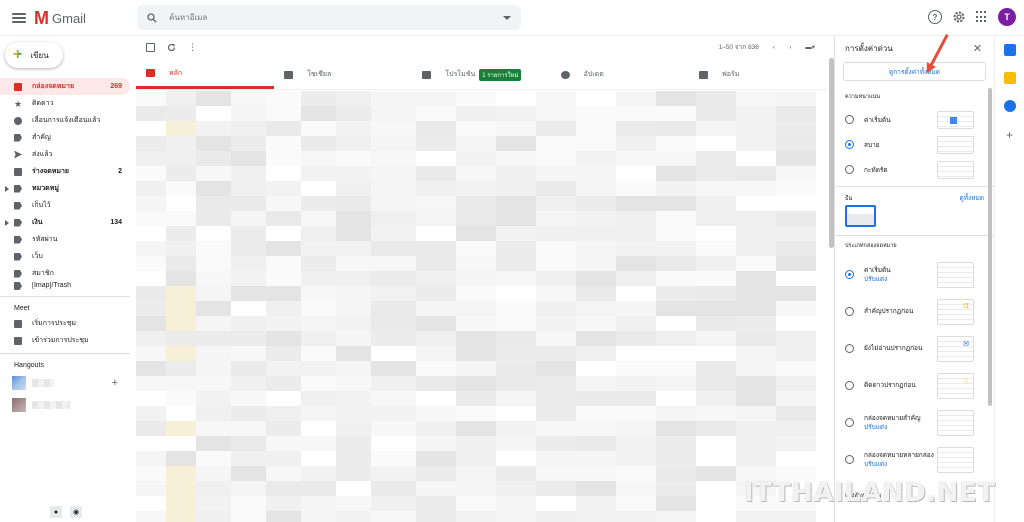 The height and width of the screenshot is (522, 1024). I want to click on inbox-type-preview, so click(955, 459).